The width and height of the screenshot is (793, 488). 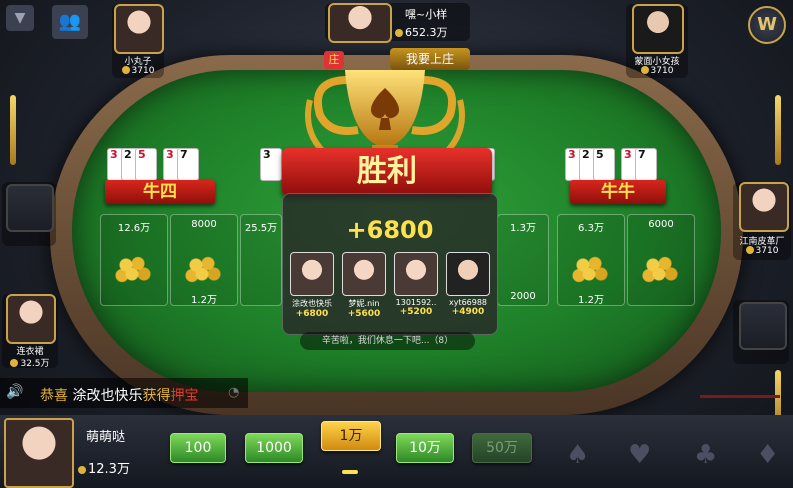 I want to click on bet-amount: 12.6万, so click(x=134, y=228).